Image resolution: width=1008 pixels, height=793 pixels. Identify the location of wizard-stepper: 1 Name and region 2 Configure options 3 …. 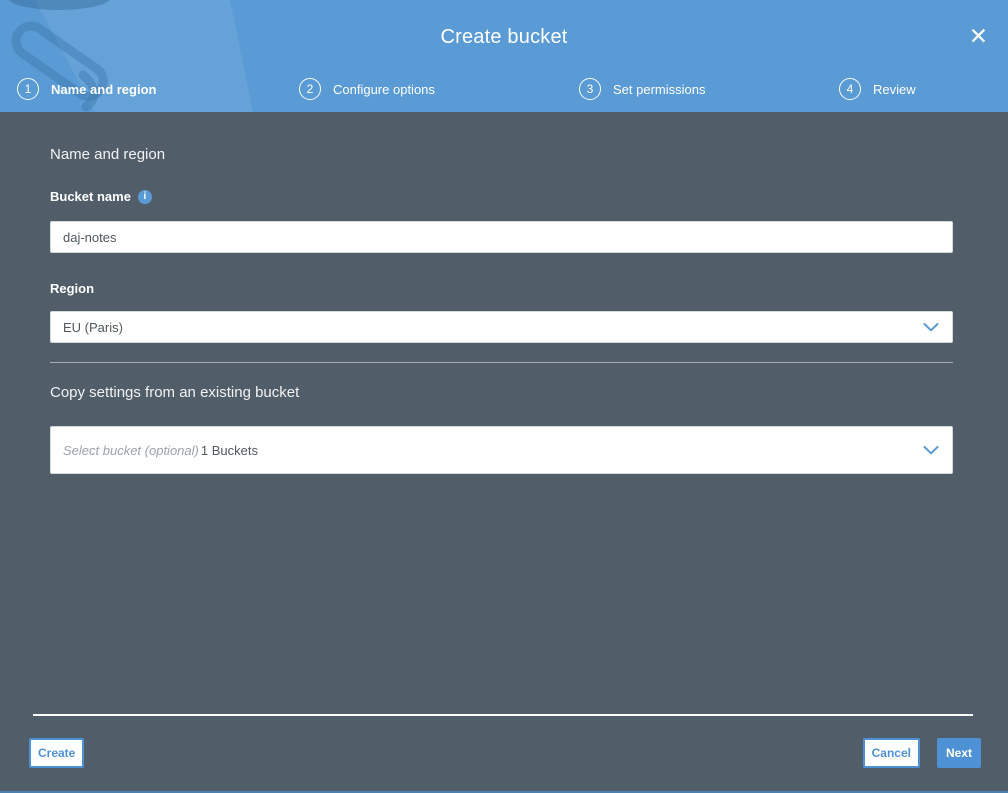
(504, 89).